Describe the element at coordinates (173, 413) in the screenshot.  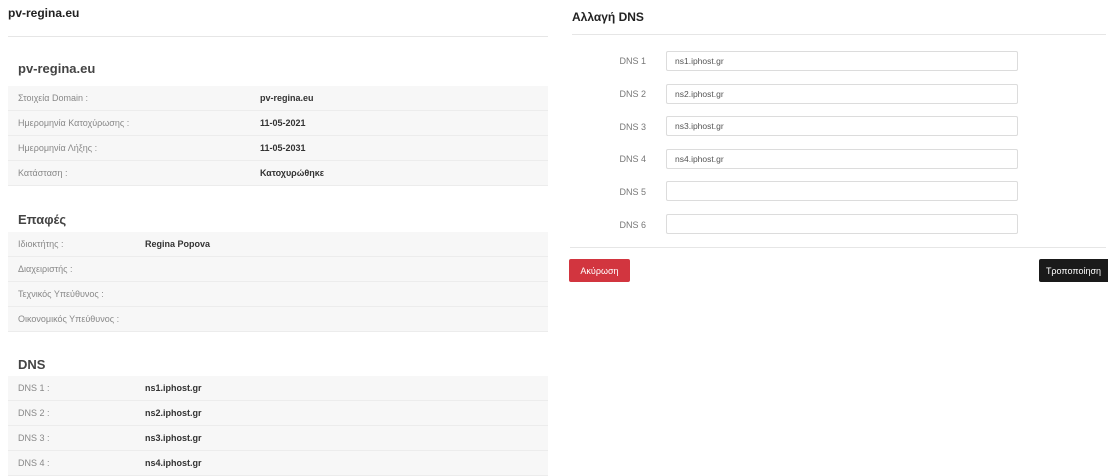
I see `dns-row-value: ns2.iphost.gr` at that location.